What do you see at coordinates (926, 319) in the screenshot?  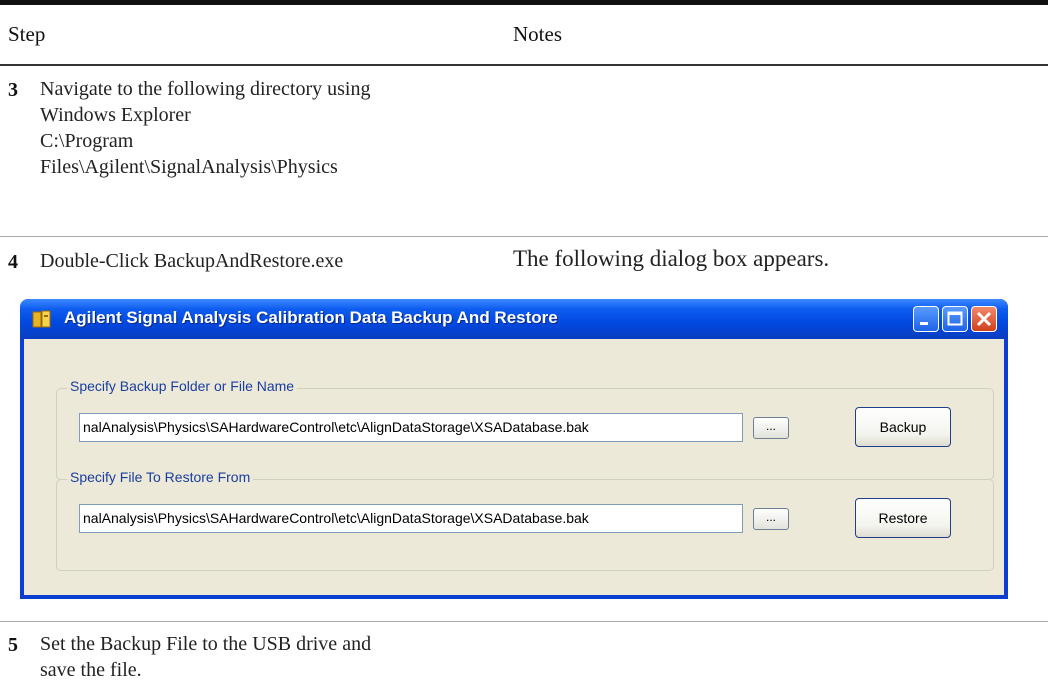 I see `minimize-icon` at bounding box center [926, 319].